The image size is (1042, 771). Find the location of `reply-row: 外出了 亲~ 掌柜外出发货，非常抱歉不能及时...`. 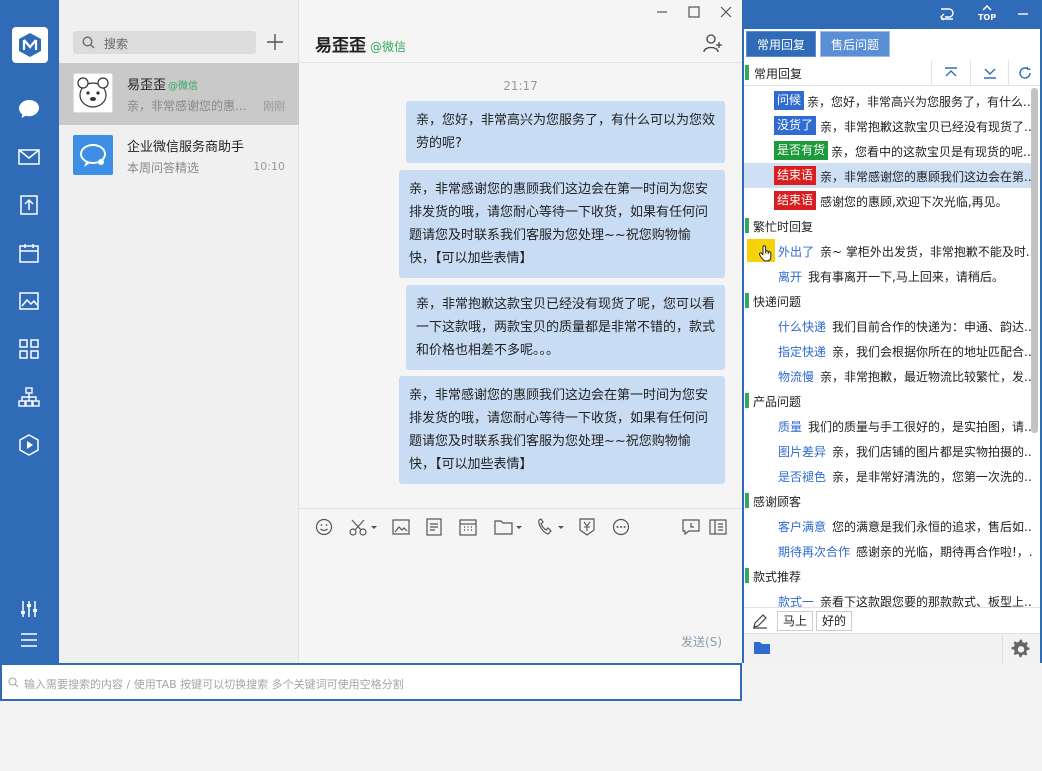

reply-row: 外出了 亲~ 掌柜外出发货，非常抱歉不能及时... is located at coordinates (888, 250).